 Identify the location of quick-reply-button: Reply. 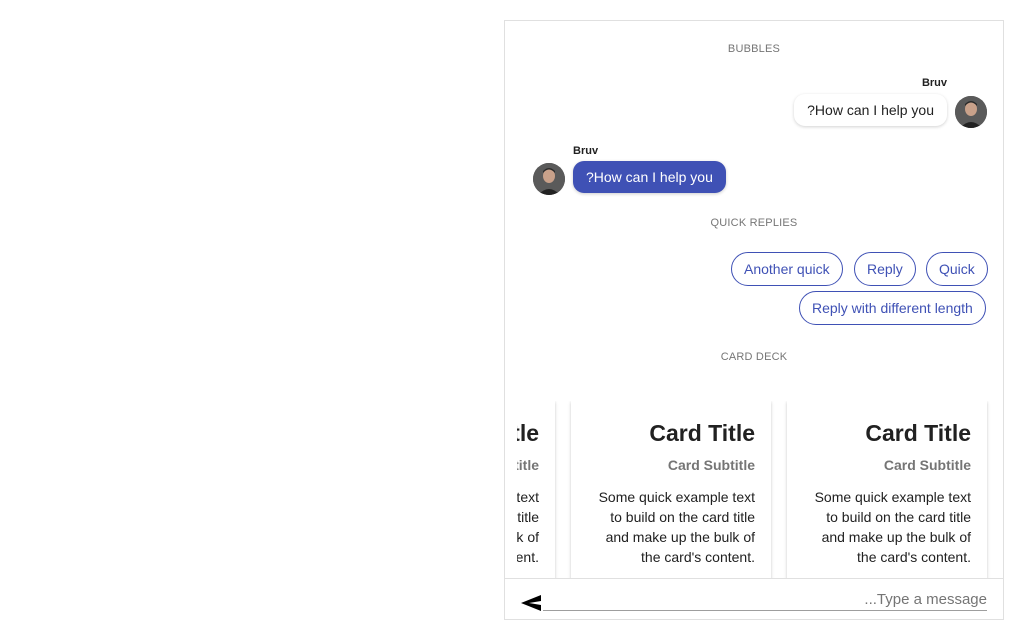
(885, 269).